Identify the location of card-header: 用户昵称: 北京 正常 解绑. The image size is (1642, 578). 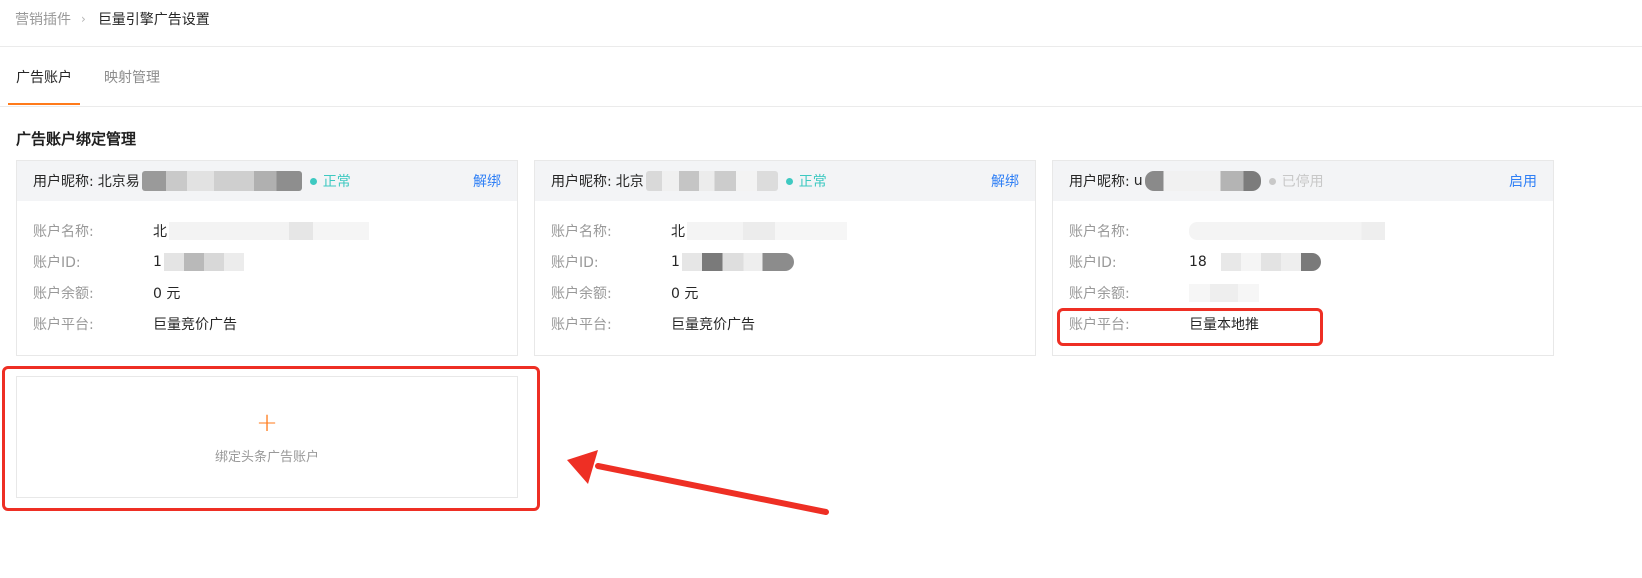
(785, 181).